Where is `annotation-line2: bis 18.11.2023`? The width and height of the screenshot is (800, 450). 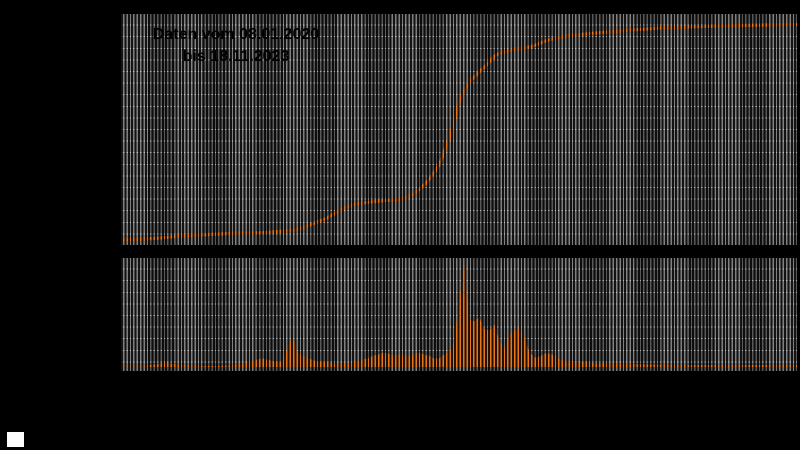
annotation-line2: bis 18.11.2023 is located at coordinates (236, 56).